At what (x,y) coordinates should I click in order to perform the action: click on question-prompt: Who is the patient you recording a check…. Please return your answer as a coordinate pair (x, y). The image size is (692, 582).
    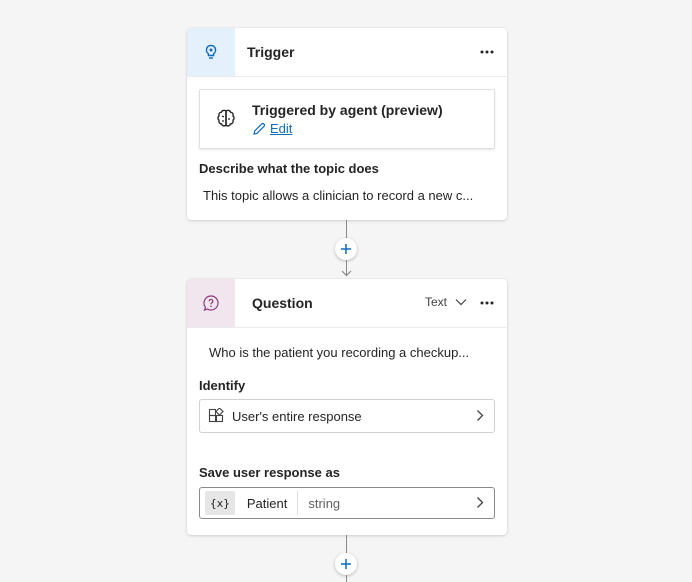
    Looking at the image, I should click on (349, 352).